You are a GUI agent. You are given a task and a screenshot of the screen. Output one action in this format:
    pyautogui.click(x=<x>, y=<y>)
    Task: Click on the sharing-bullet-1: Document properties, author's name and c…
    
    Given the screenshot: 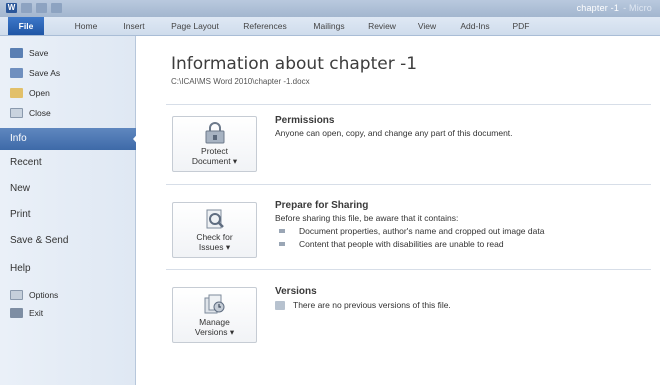 What is the action you would take?
    pyautogui.click(x=422, y=231)
    